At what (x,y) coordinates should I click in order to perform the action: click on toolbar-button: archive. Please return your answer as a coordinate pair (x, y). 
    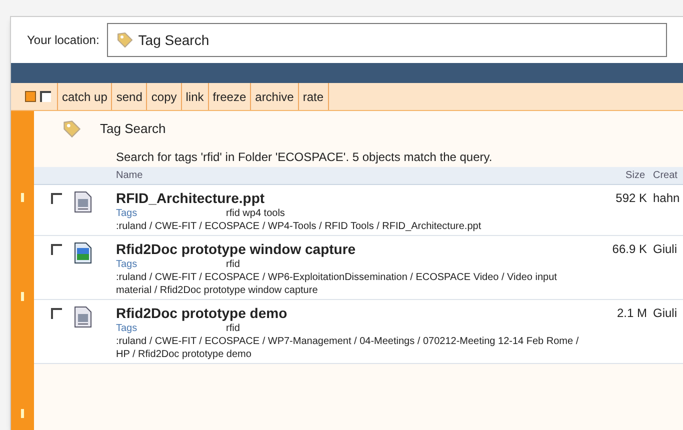
    Looking at the image, I should click on (274, 96).